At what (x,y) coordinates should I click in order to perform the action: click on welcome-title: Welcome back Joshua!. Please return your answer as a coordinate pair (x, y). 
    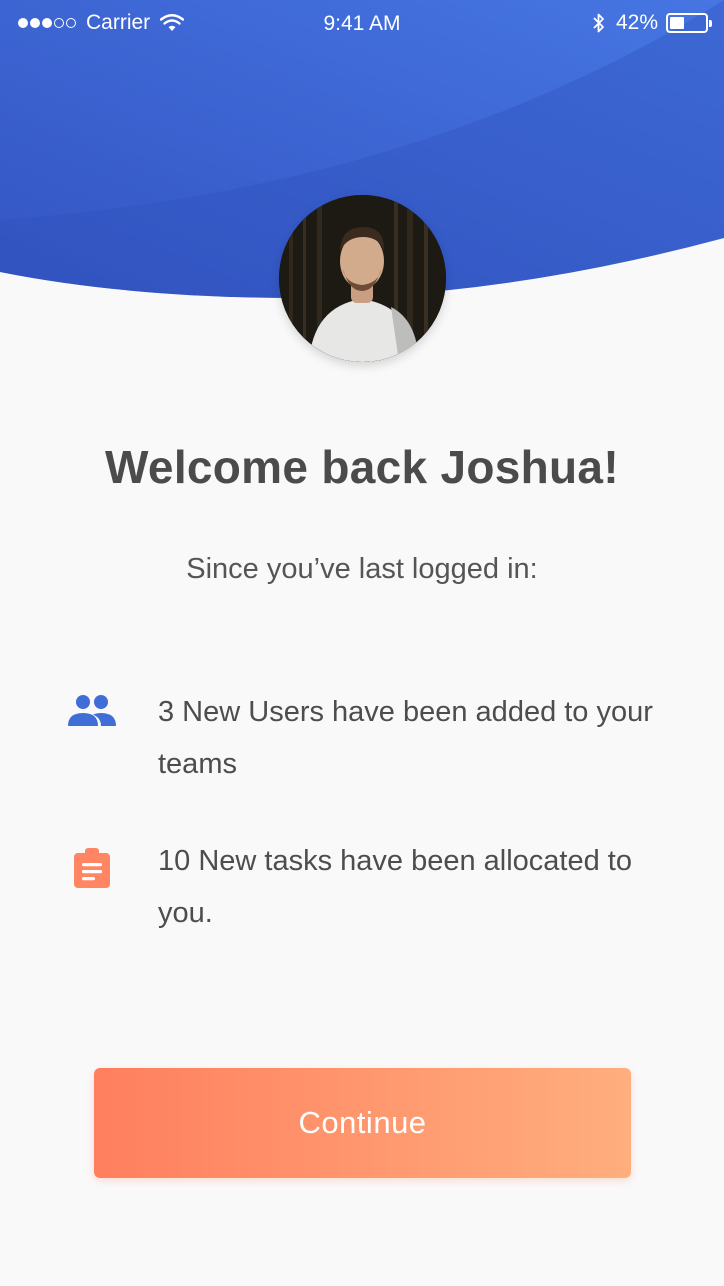
    Looking at the image, I should click on (362, 467).